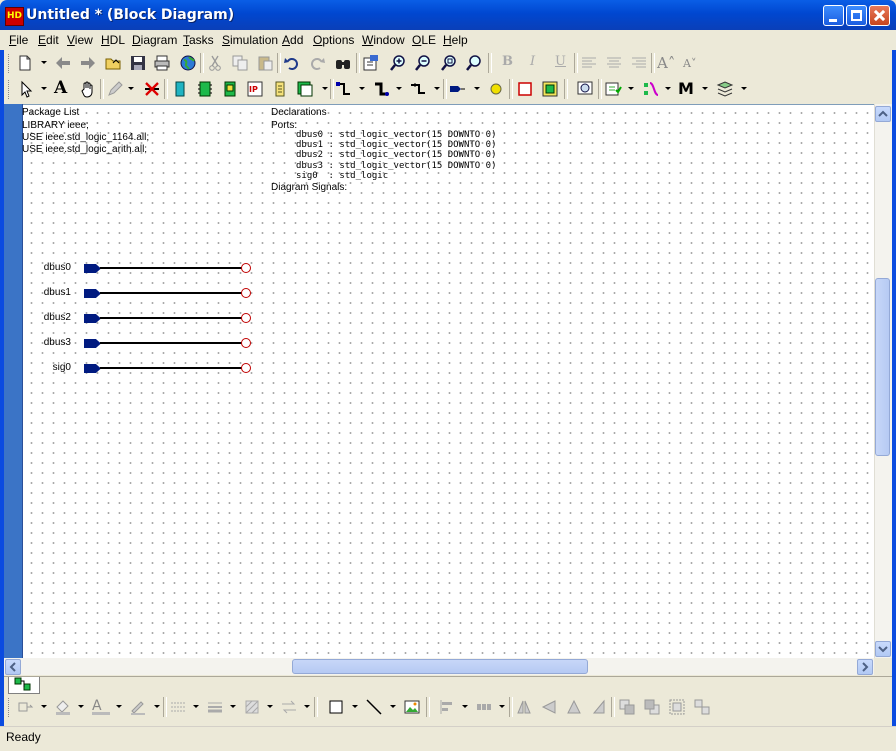  What do you see at coordinates (705, 88) in the screenshot?
I see `macro-dropdown-arrow` at bounding box center [705, 88].